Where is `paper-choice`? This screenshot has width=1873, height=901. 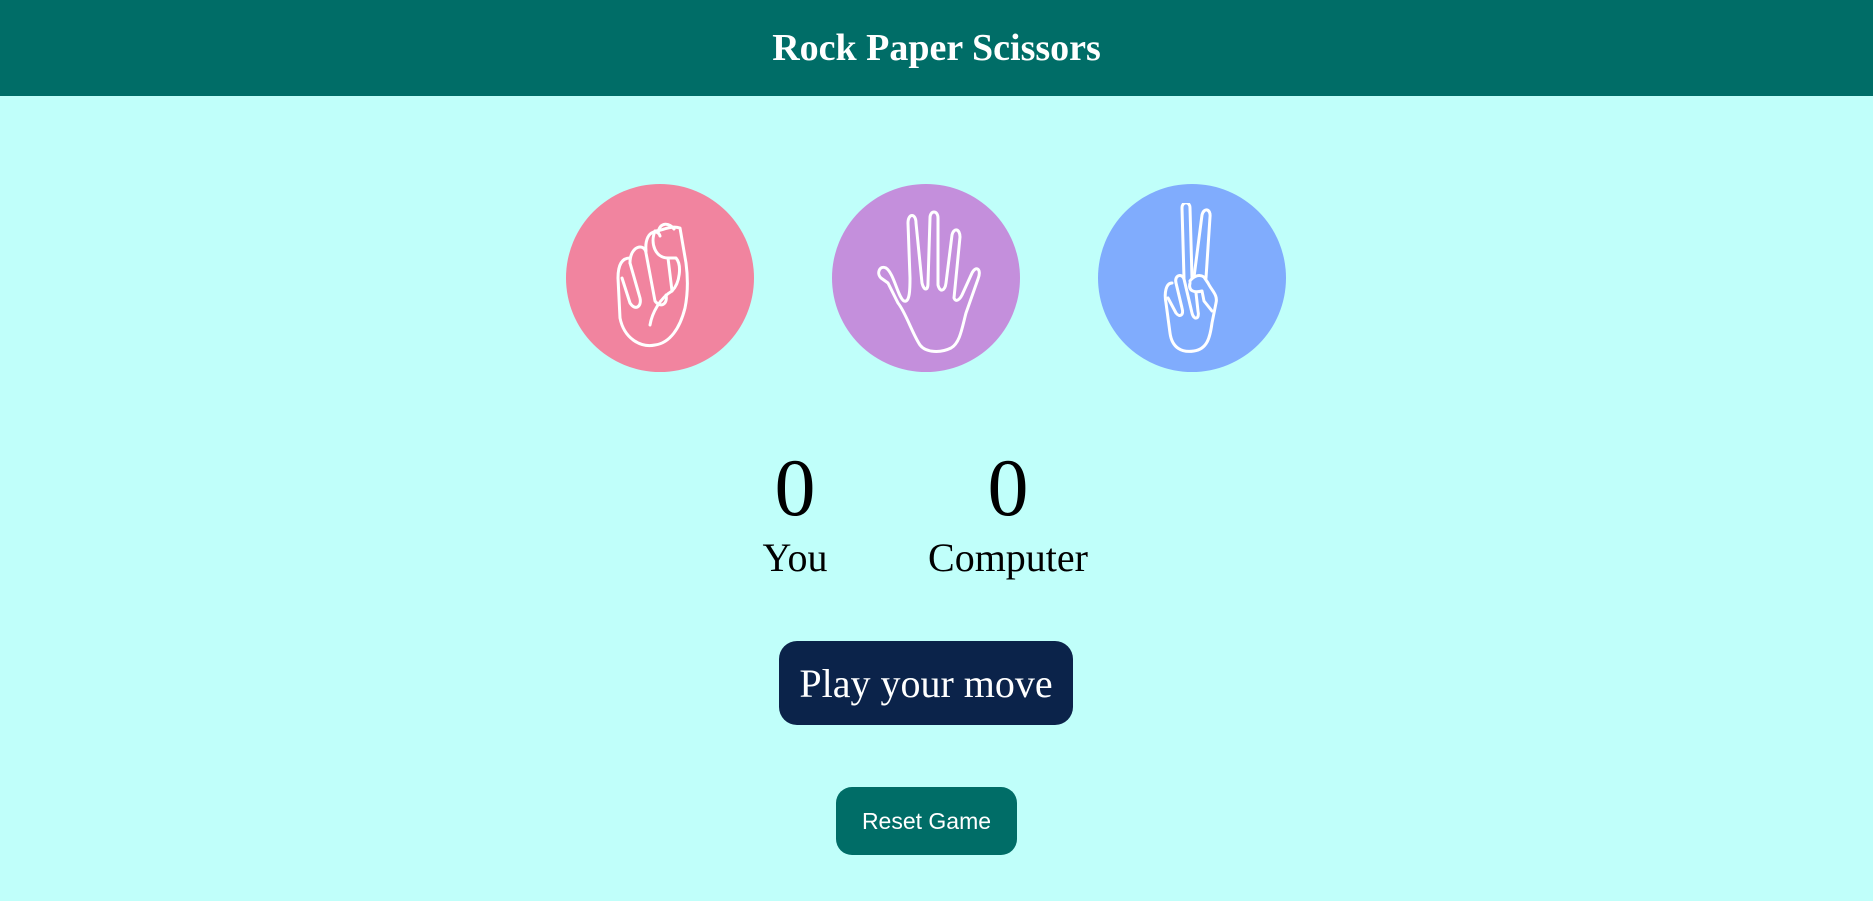
paper-choice is located at coordinates (926, 278).